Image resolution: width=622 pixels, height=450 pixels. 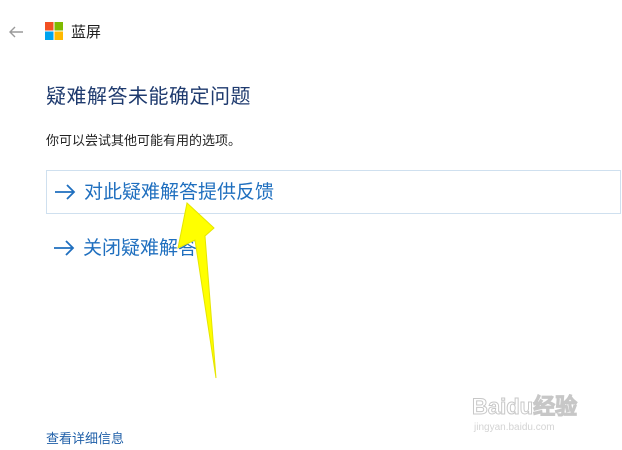 I want to click on windows-logo-icon, so click(x=54, y=31).